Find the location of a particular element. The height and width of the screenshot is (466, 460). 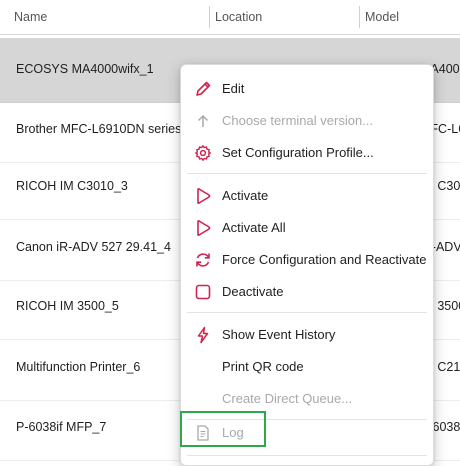

device-name: Canon iR-ADV 527 29.41_4 is located at coordinates (93, 247).